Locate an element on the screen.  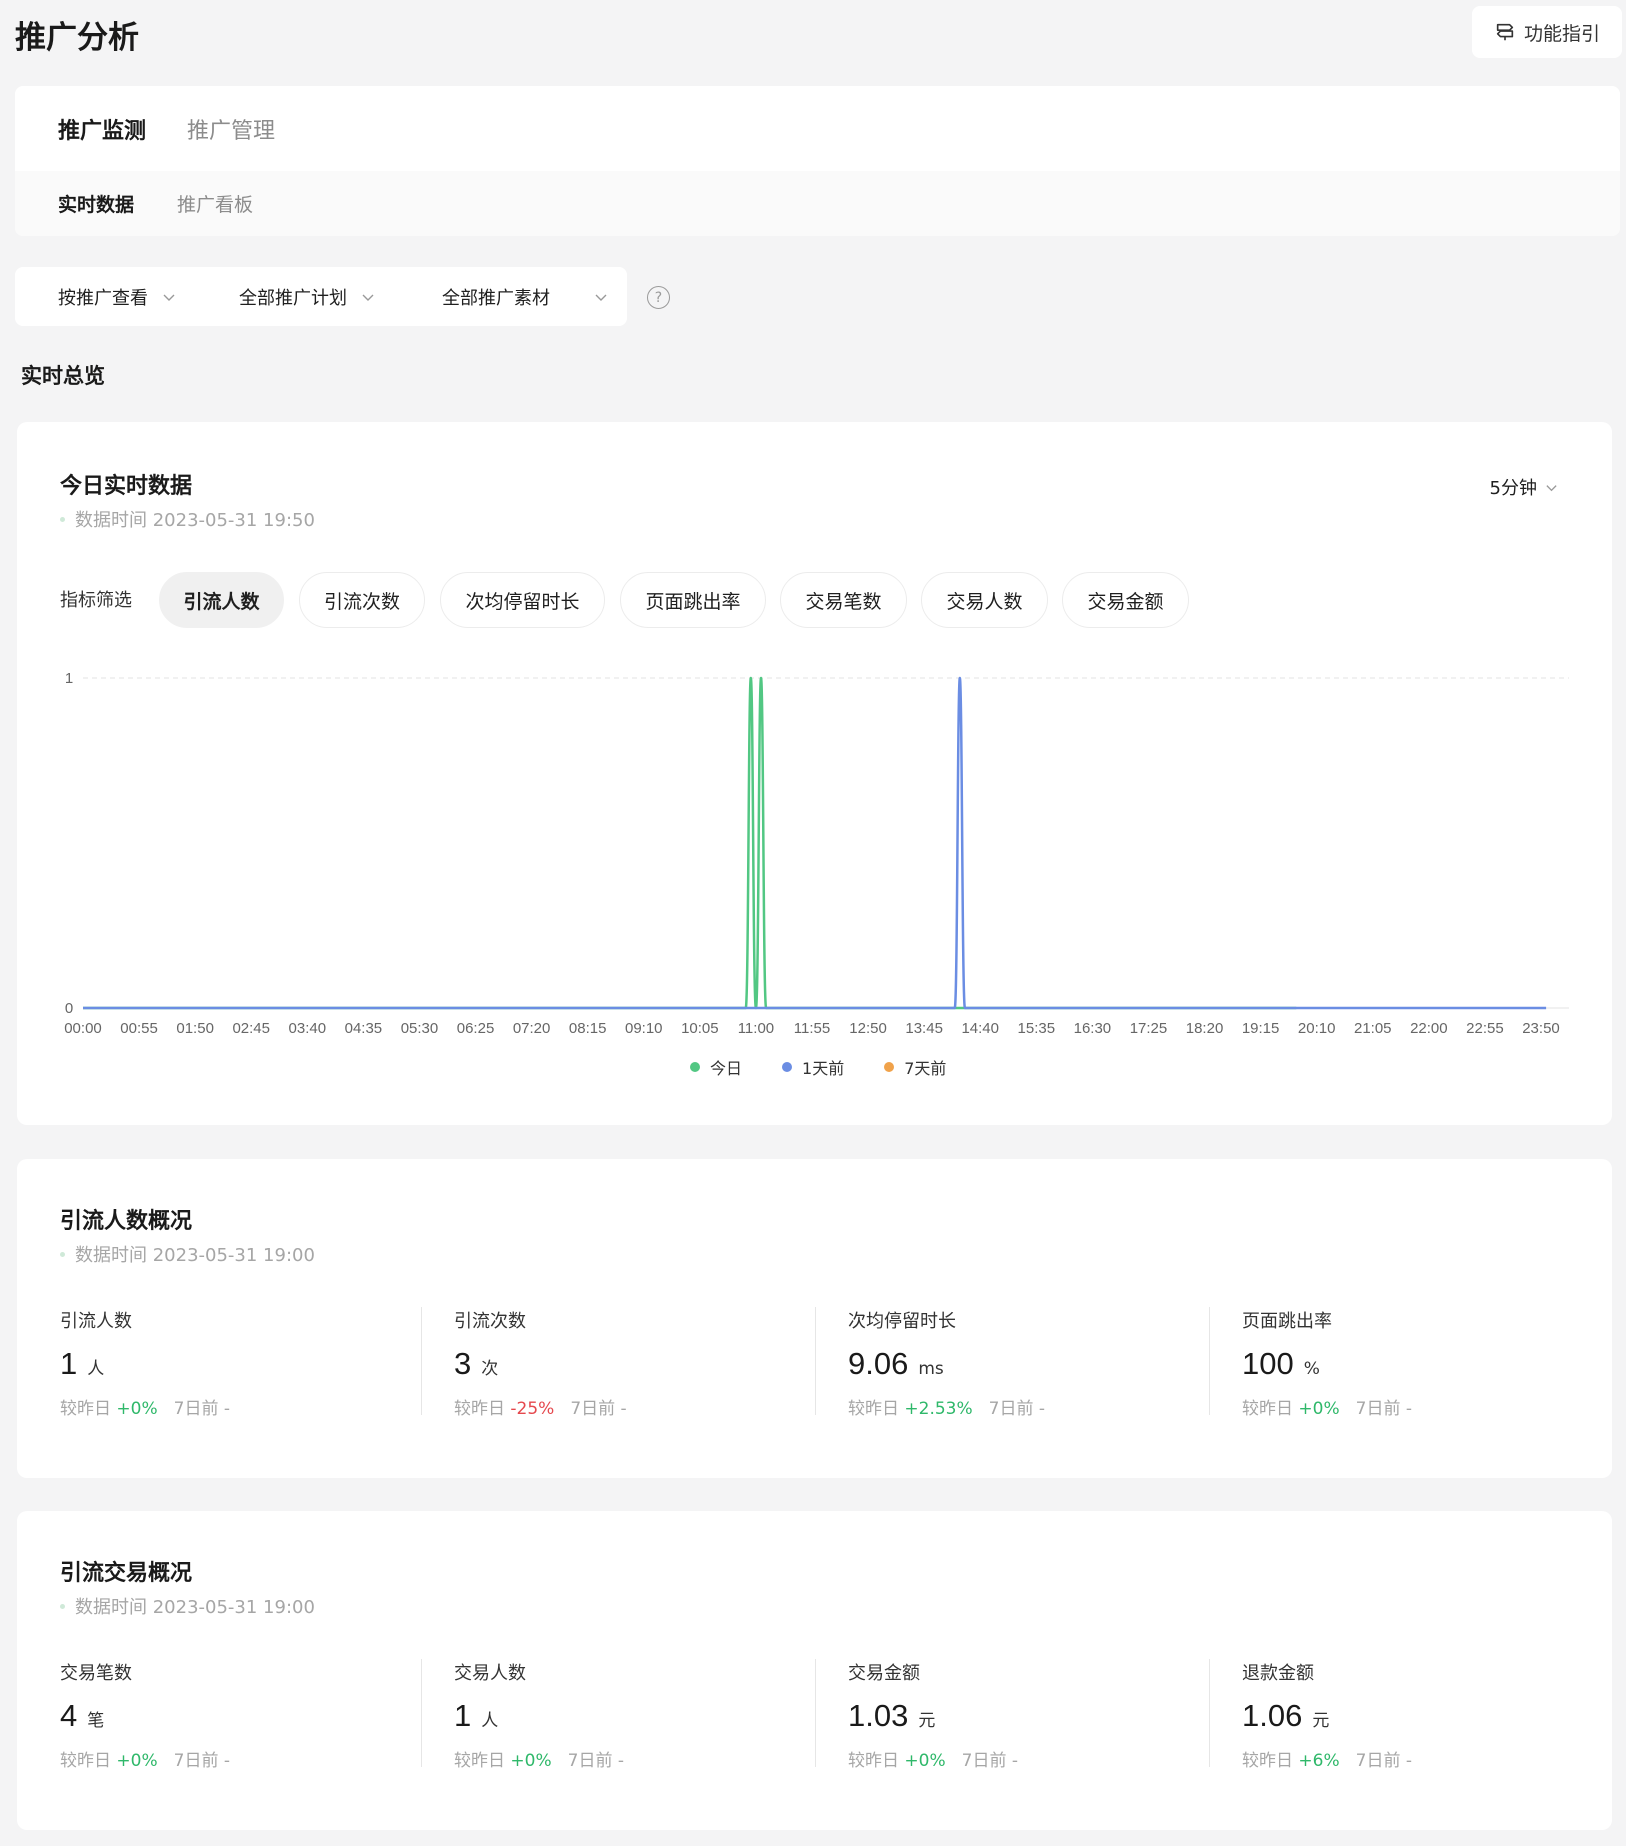
signpost-icon is located at coordinates (1505, 32).